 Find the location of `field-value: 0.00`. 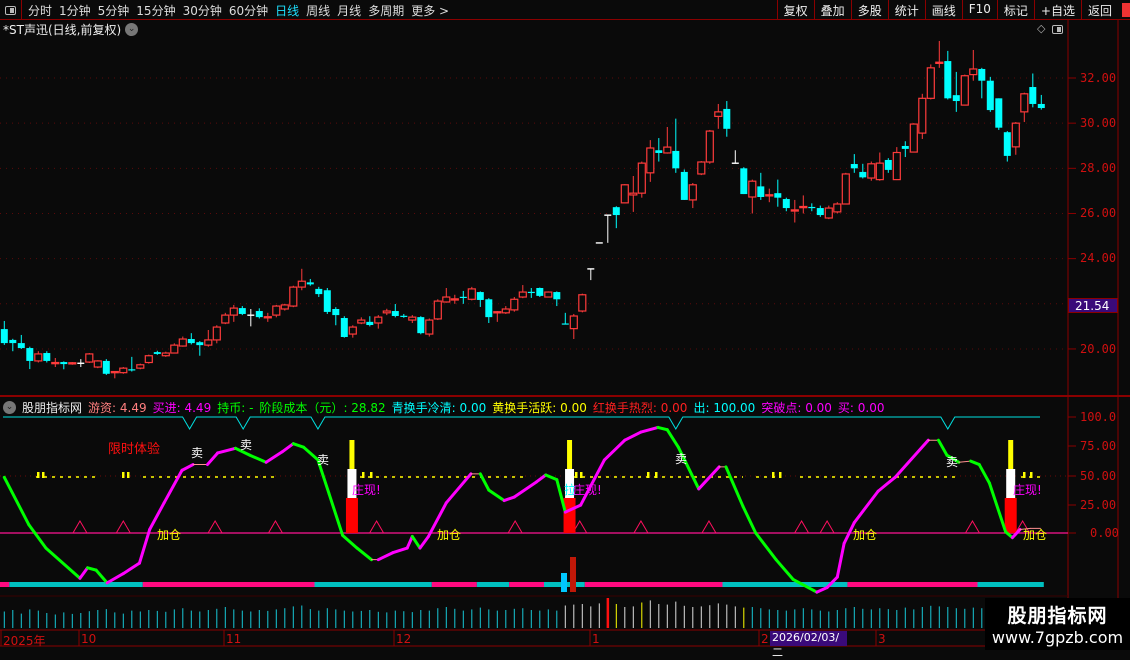

field-value: 0.00 is located at coordinates (871, 408).